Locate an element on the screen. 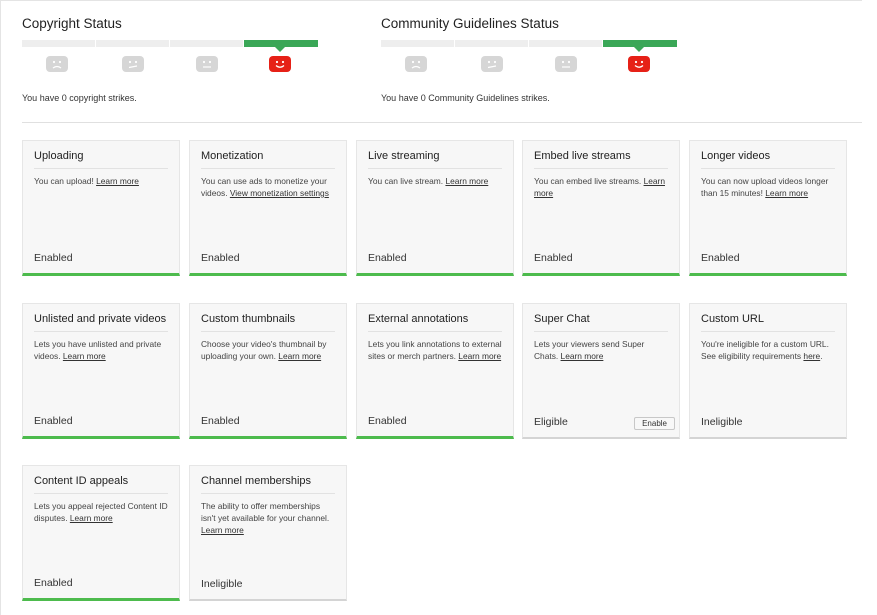  feature-description-suffix: . is located at coordinates (821, 356).